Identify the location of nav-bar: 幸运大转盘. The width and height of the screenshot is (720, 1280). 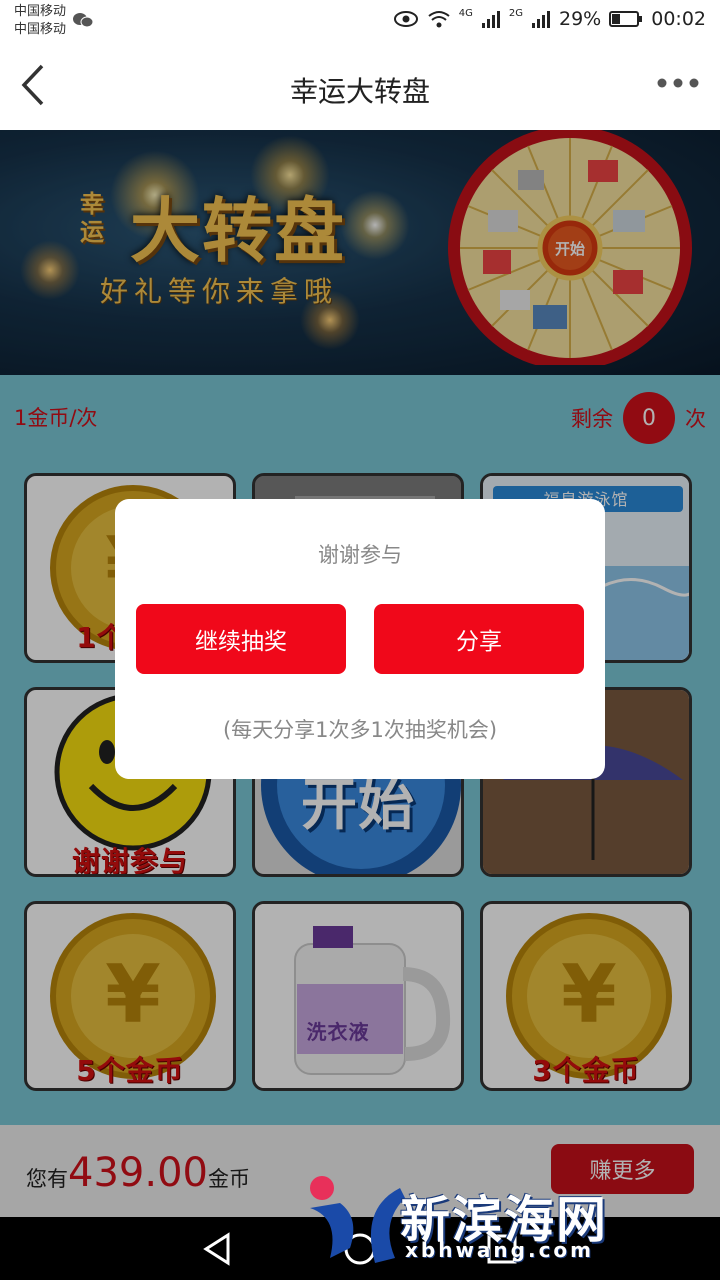
(360, 86).